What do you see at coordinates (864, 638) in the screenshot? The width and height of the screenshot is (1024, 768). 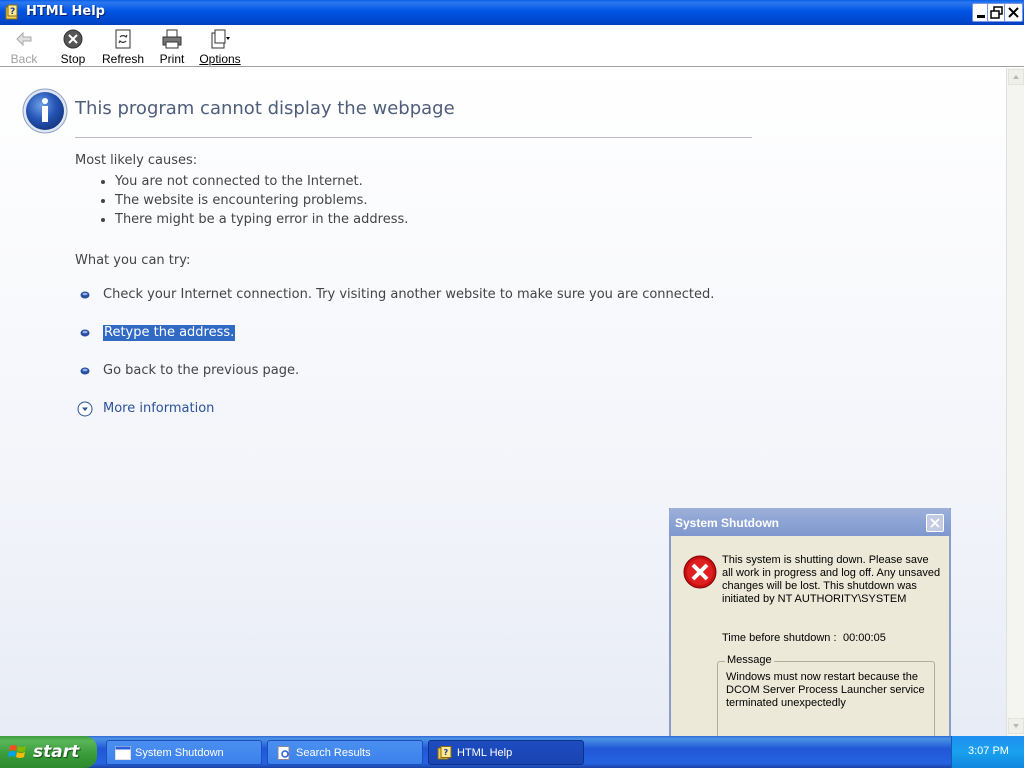 I see `time-before-shutdown-value: 00:00:05` at bounding box center [864, 638].